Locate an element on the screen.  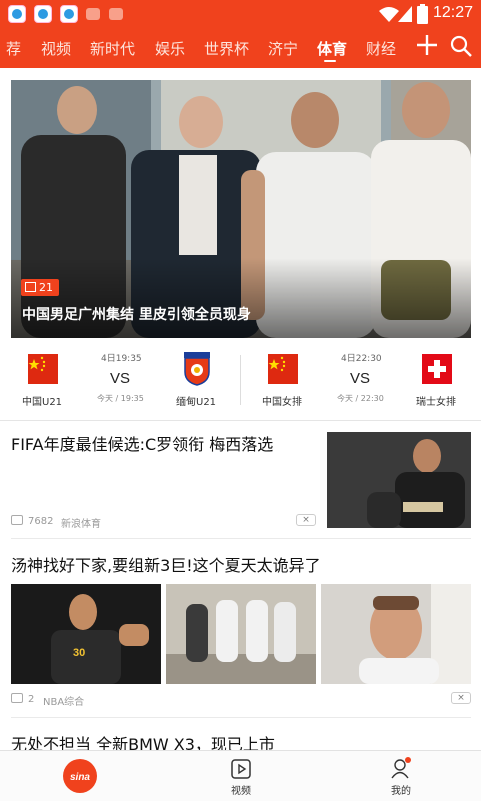
tab-video-label: 视频 is located at coordinates (241, 789).